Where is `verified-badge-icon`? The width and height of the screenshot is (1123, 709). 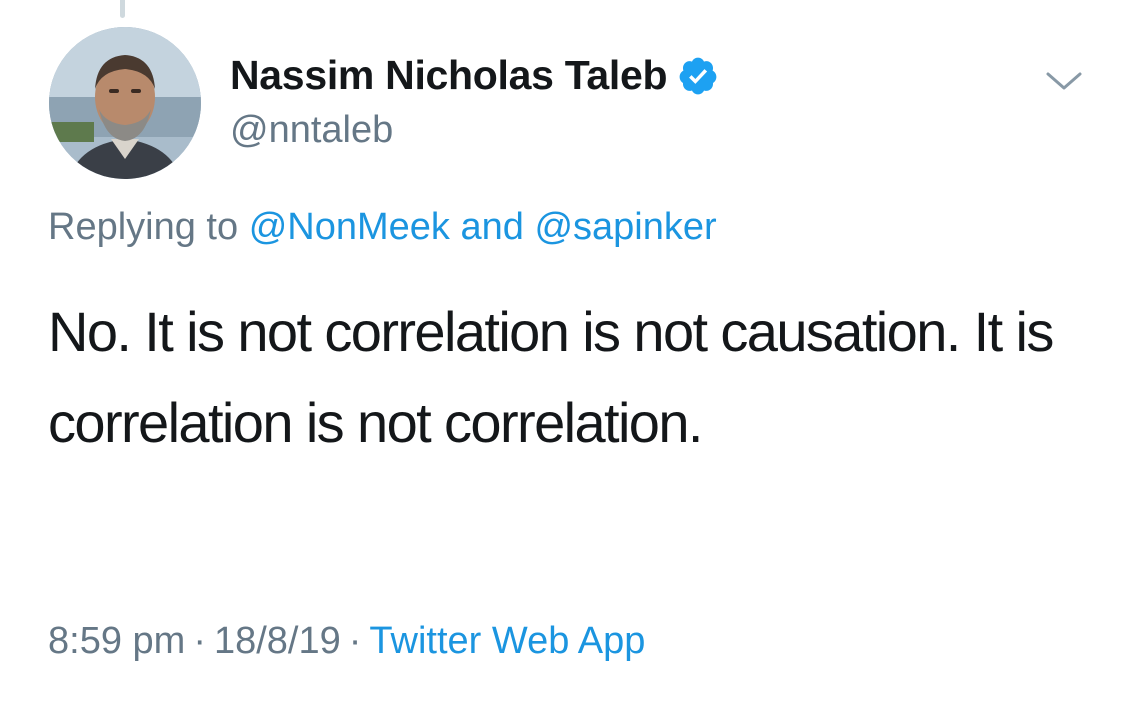
verified-badge-icon is located at coordinates (698, 76).